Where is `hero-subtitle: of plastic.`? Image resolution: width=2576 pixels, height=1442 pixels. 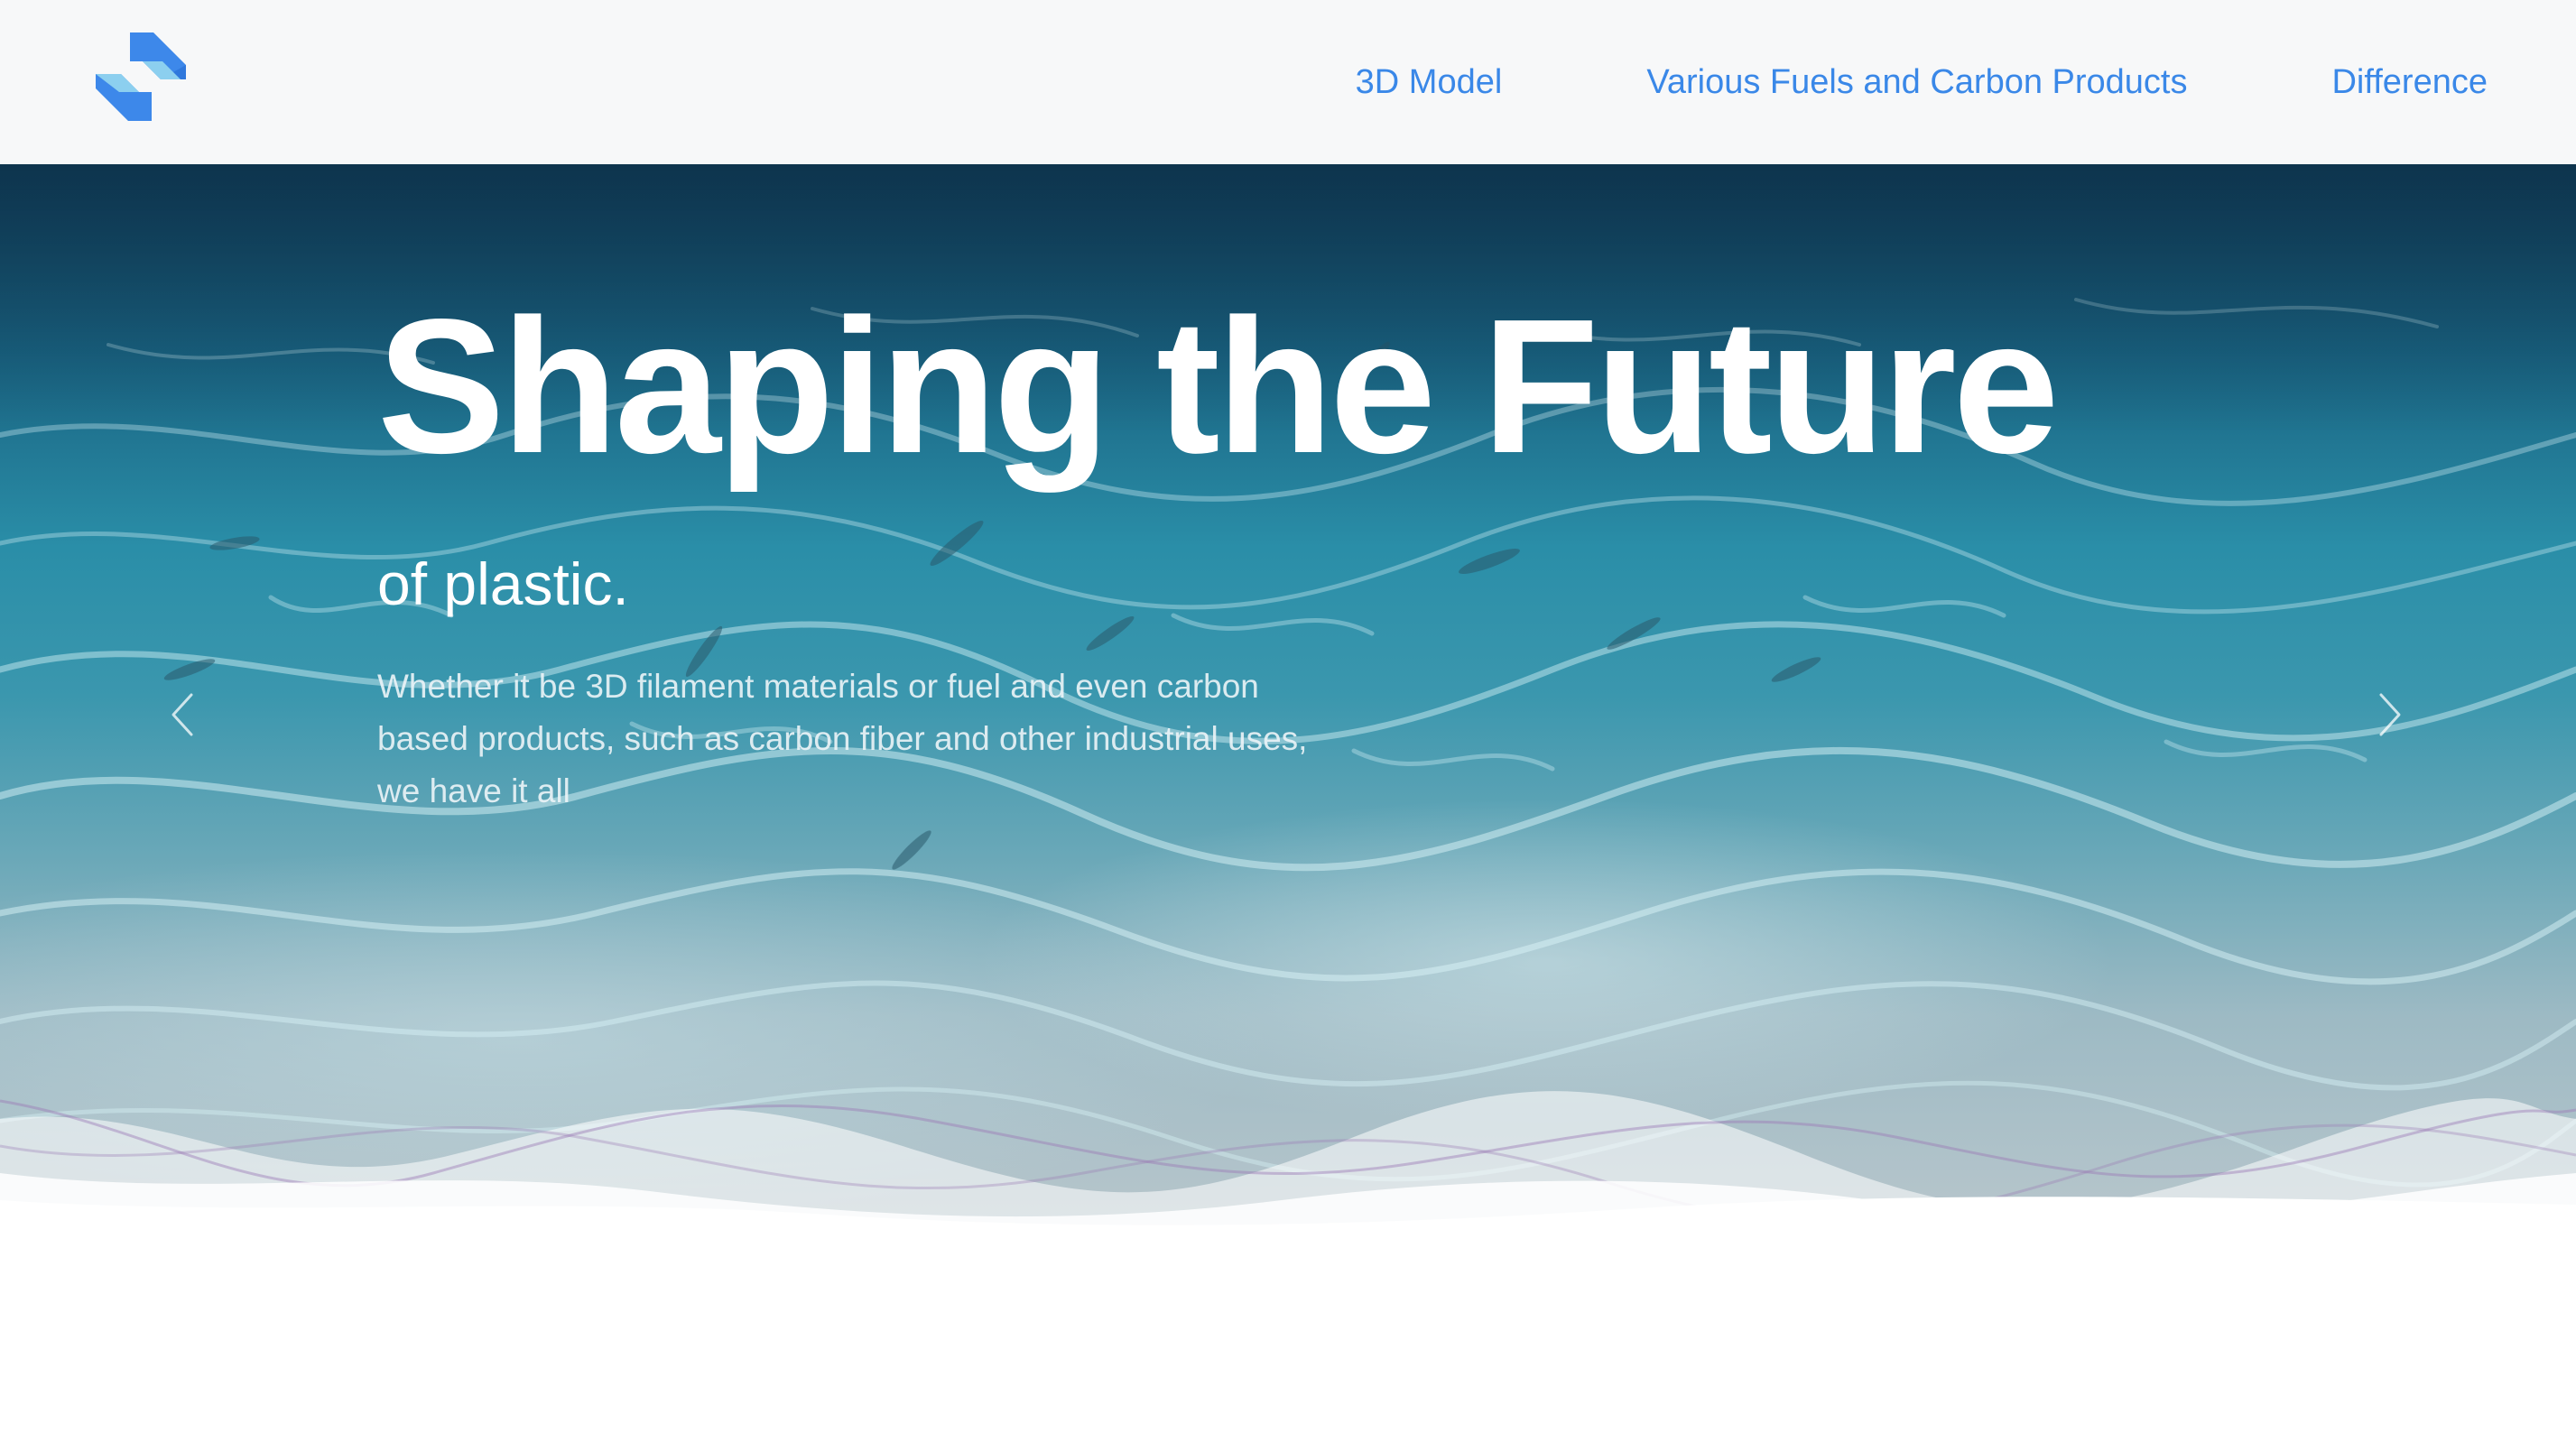 hero-subtitle: of plastic. is located at coordinates (503, 583).